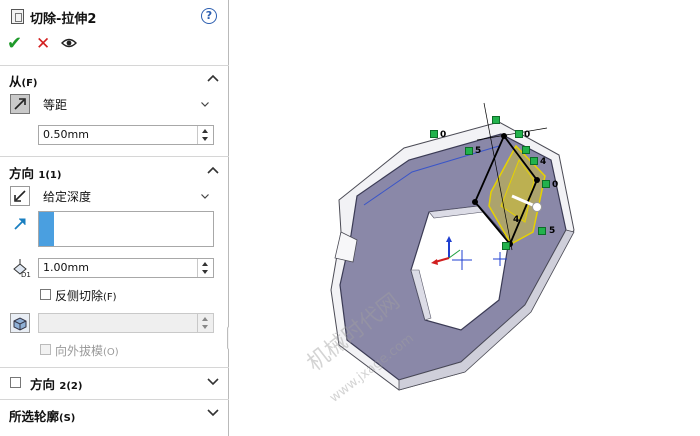 This screenshot has height=436, width=700. What do you see at coordinates (42, 415) in the screenshot?
I see `section-title-selected-contours: 所选轮廓(S)` at bounding box center [42, 415].